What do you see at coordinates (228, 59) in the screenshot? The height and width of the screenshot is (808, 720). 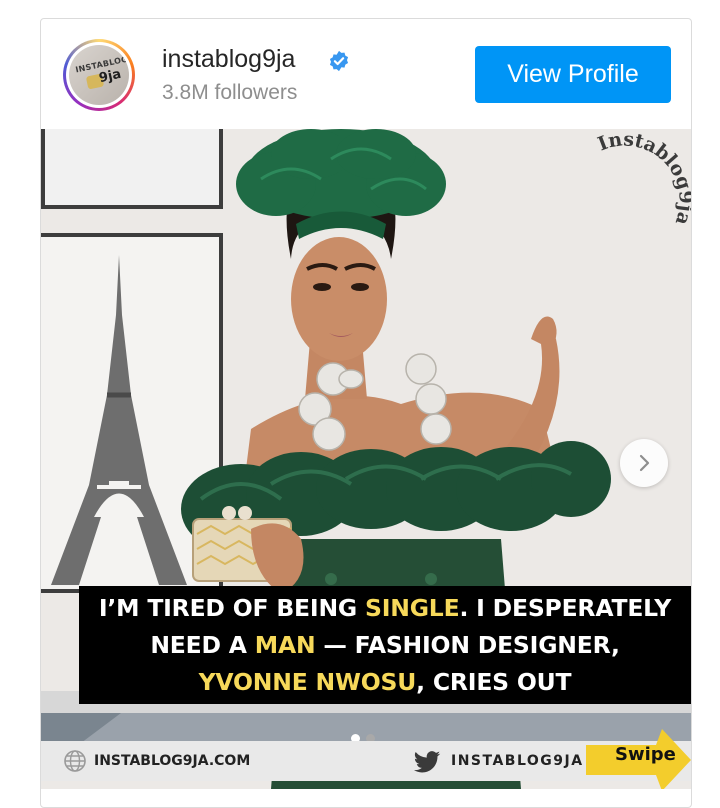 I see `username: instablog9ja` at bounding box center [228, 59].